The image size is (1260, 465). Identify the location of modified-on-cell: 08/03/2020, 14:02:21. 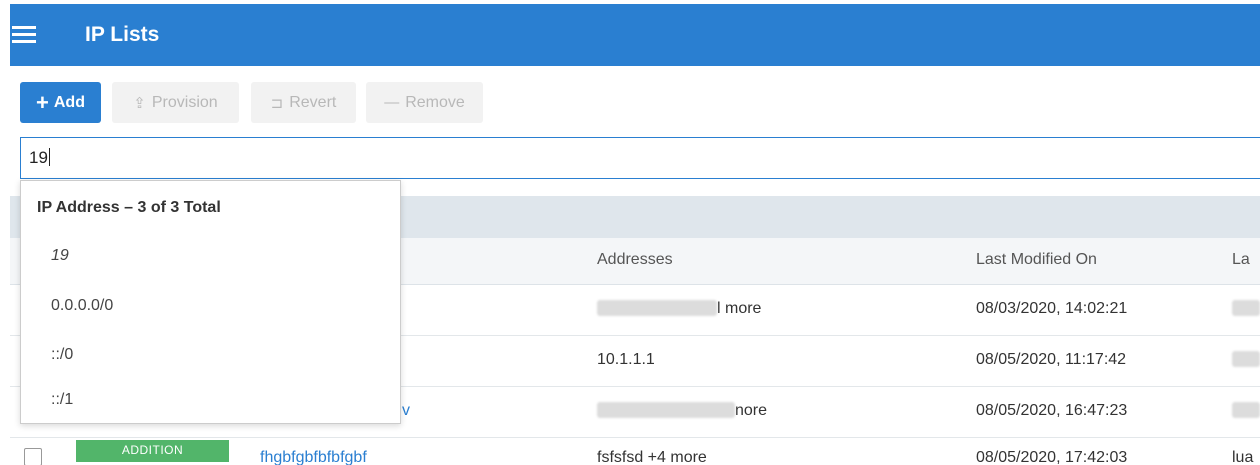
(1052, 308).